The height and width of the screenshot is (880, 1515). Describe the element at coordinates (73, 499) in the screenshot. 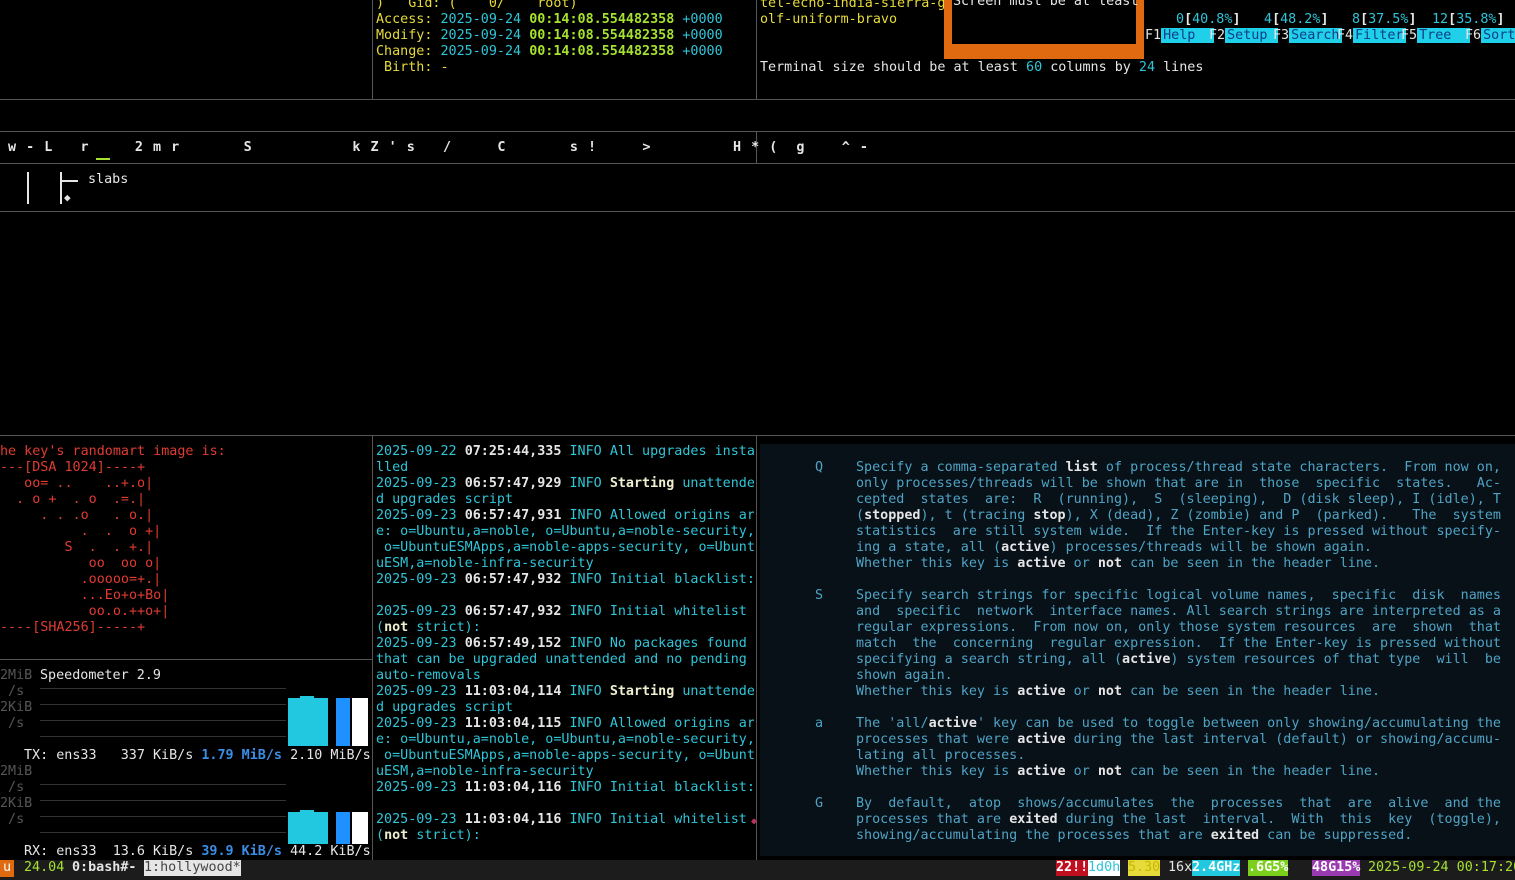

I see `randomart-line: . o + . o .=.|` at that location.